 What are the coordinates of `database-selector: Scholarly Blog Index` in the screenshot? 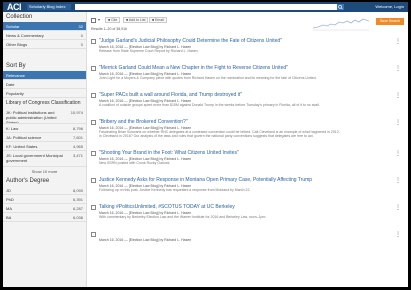 It's located at (49, 7).